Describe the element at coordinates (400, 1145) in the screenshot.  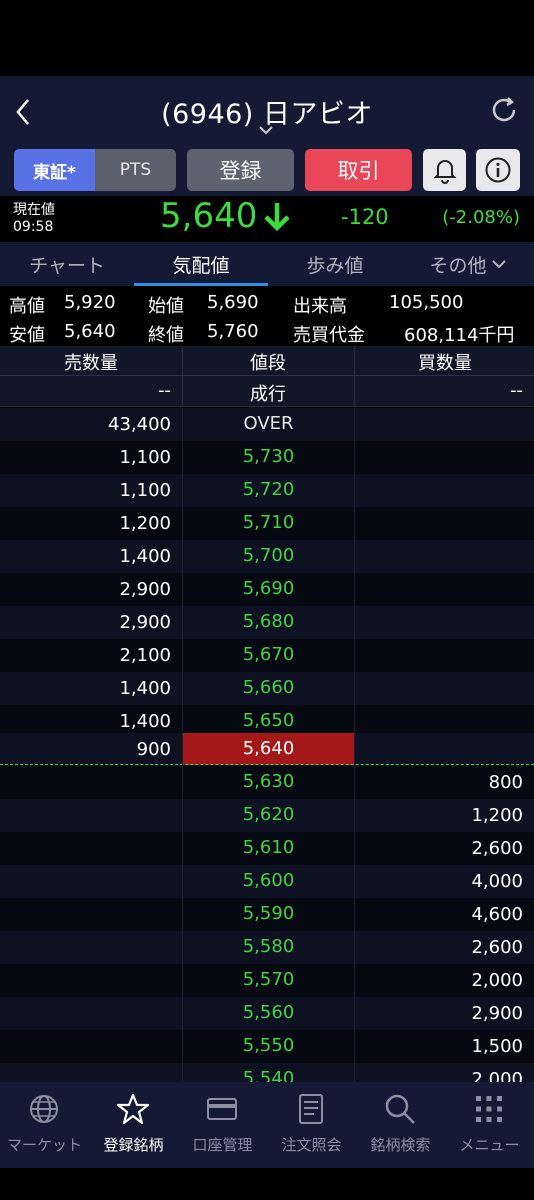
I see `nav-label: 銘柄検索` at that location.